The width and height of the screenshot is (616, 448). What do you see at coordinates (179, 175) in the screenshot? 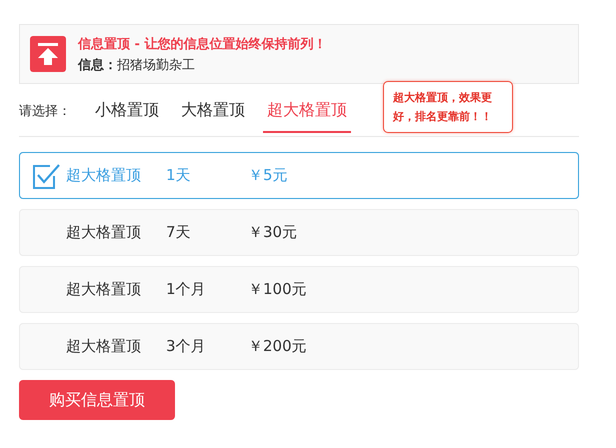
I see `option-duration: 1天` at bounding box center [179, 175].